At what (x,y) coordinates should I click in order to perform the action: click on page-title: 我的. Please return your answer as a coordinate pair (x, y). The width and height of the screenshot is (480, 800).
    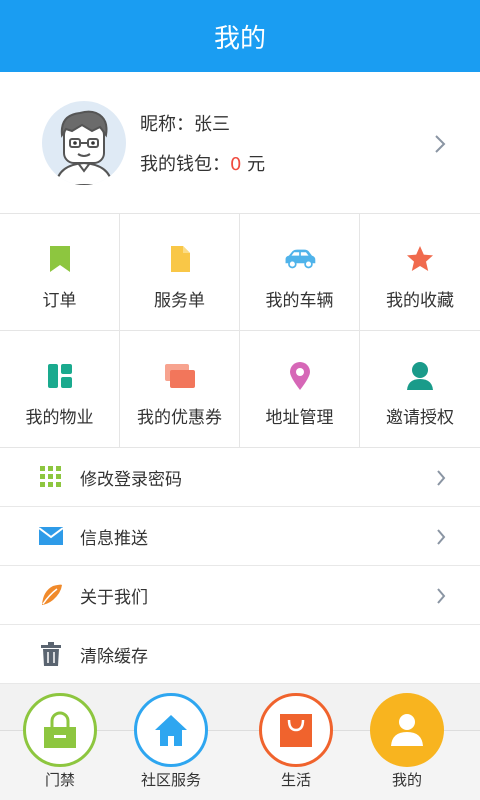
    Looking at the image, I should click on (239, 38).